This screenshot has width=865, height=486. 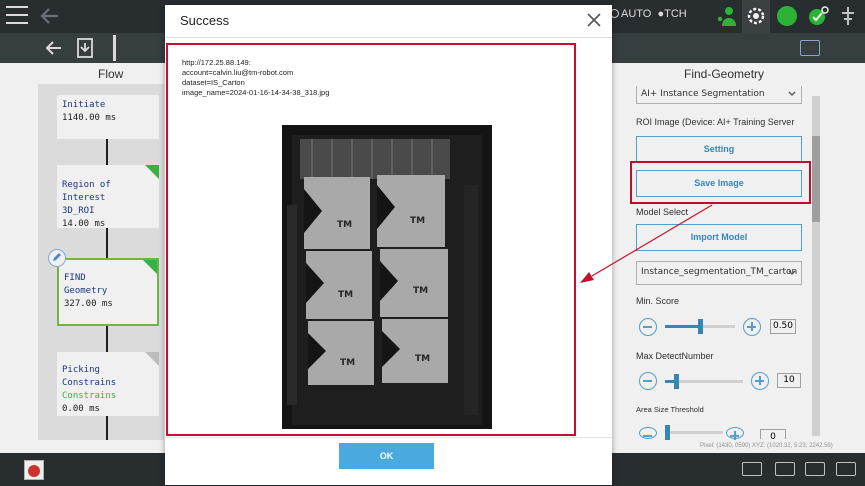 What do you see at coordinates (238, 72) in the screenshot?
I see `message-line: account=calvin.liu@tm-robot.com` at bounding box center [238, 72].